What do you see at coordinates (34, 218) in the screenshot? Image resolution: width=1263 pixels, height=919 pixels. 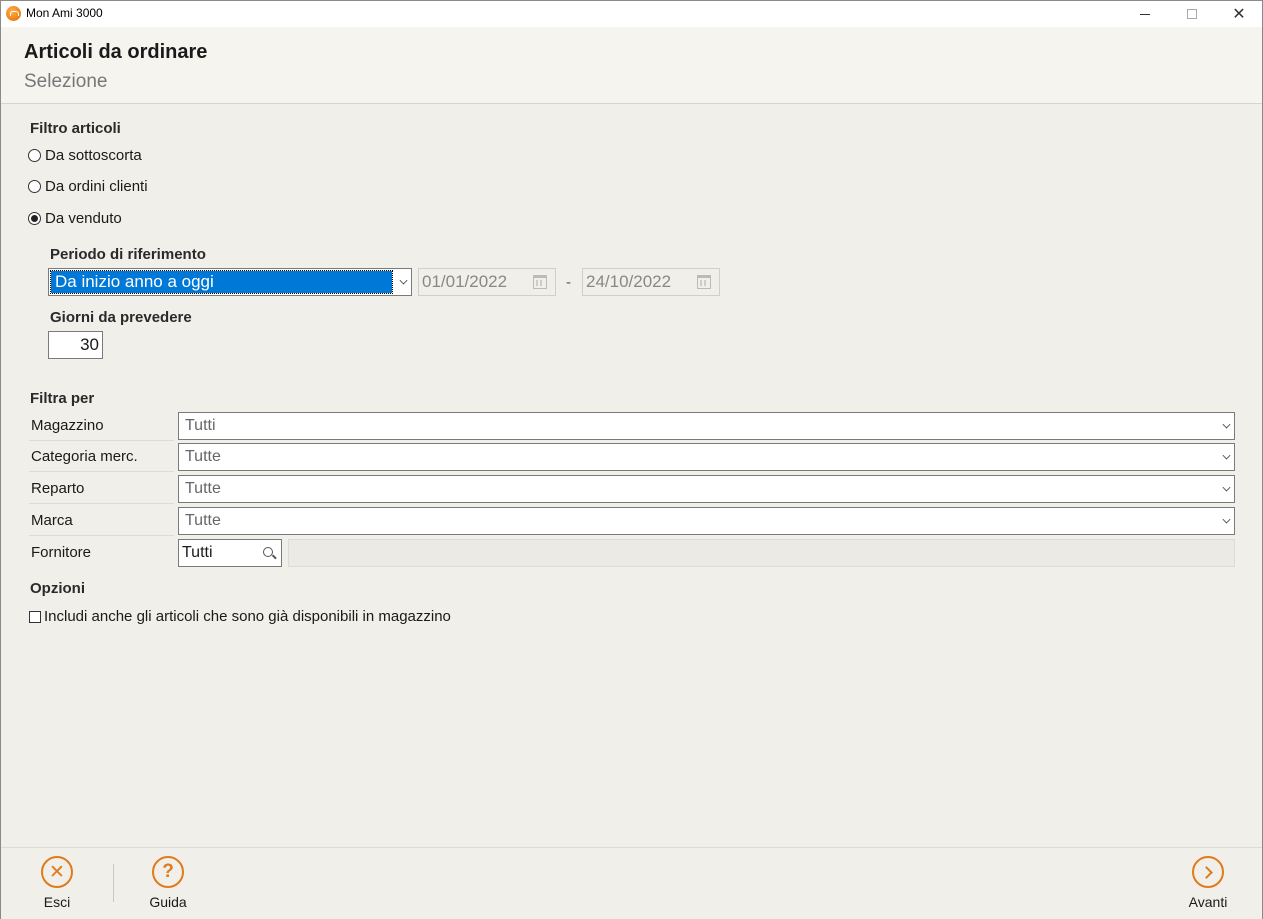 I see `radio-circle-checked` at bounding box center [34, 218].